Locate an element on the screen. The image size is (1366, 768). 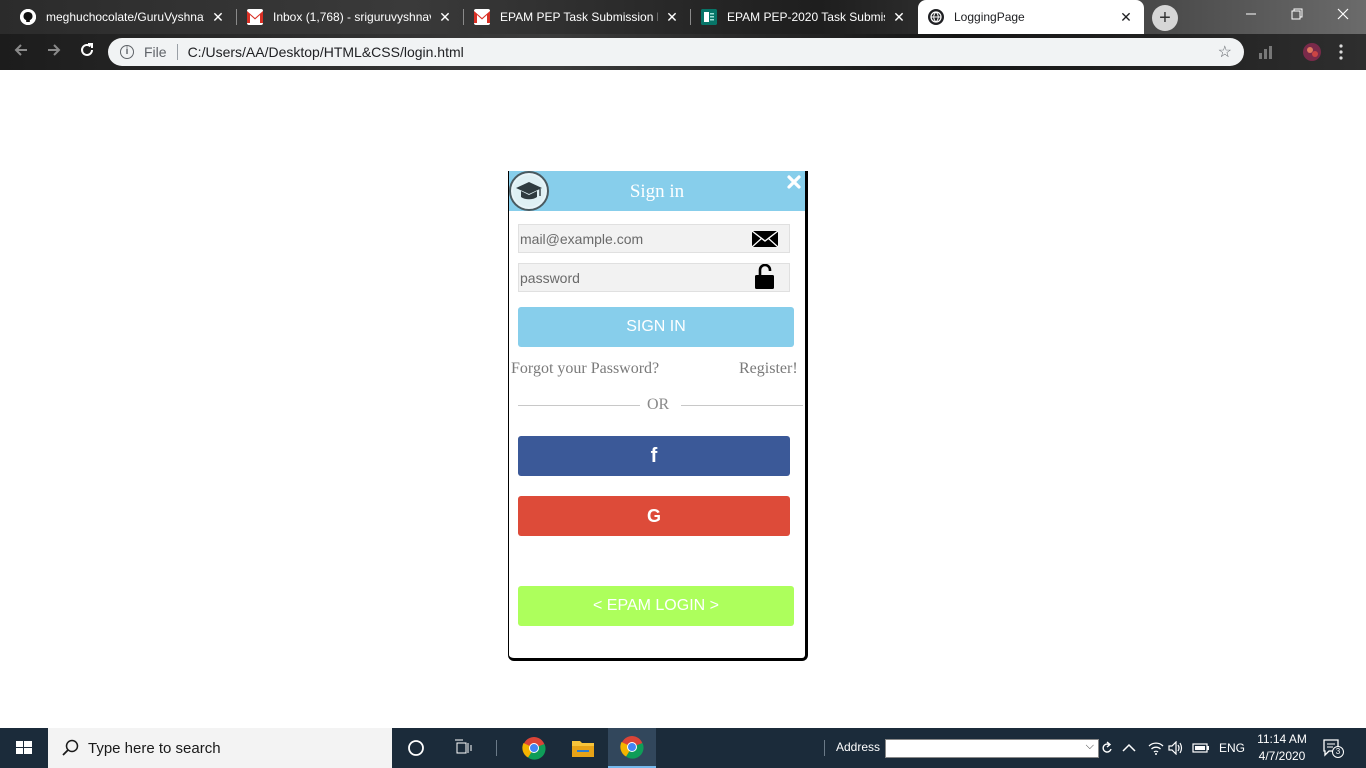
reload-icon is located at coordinates (87, 52).